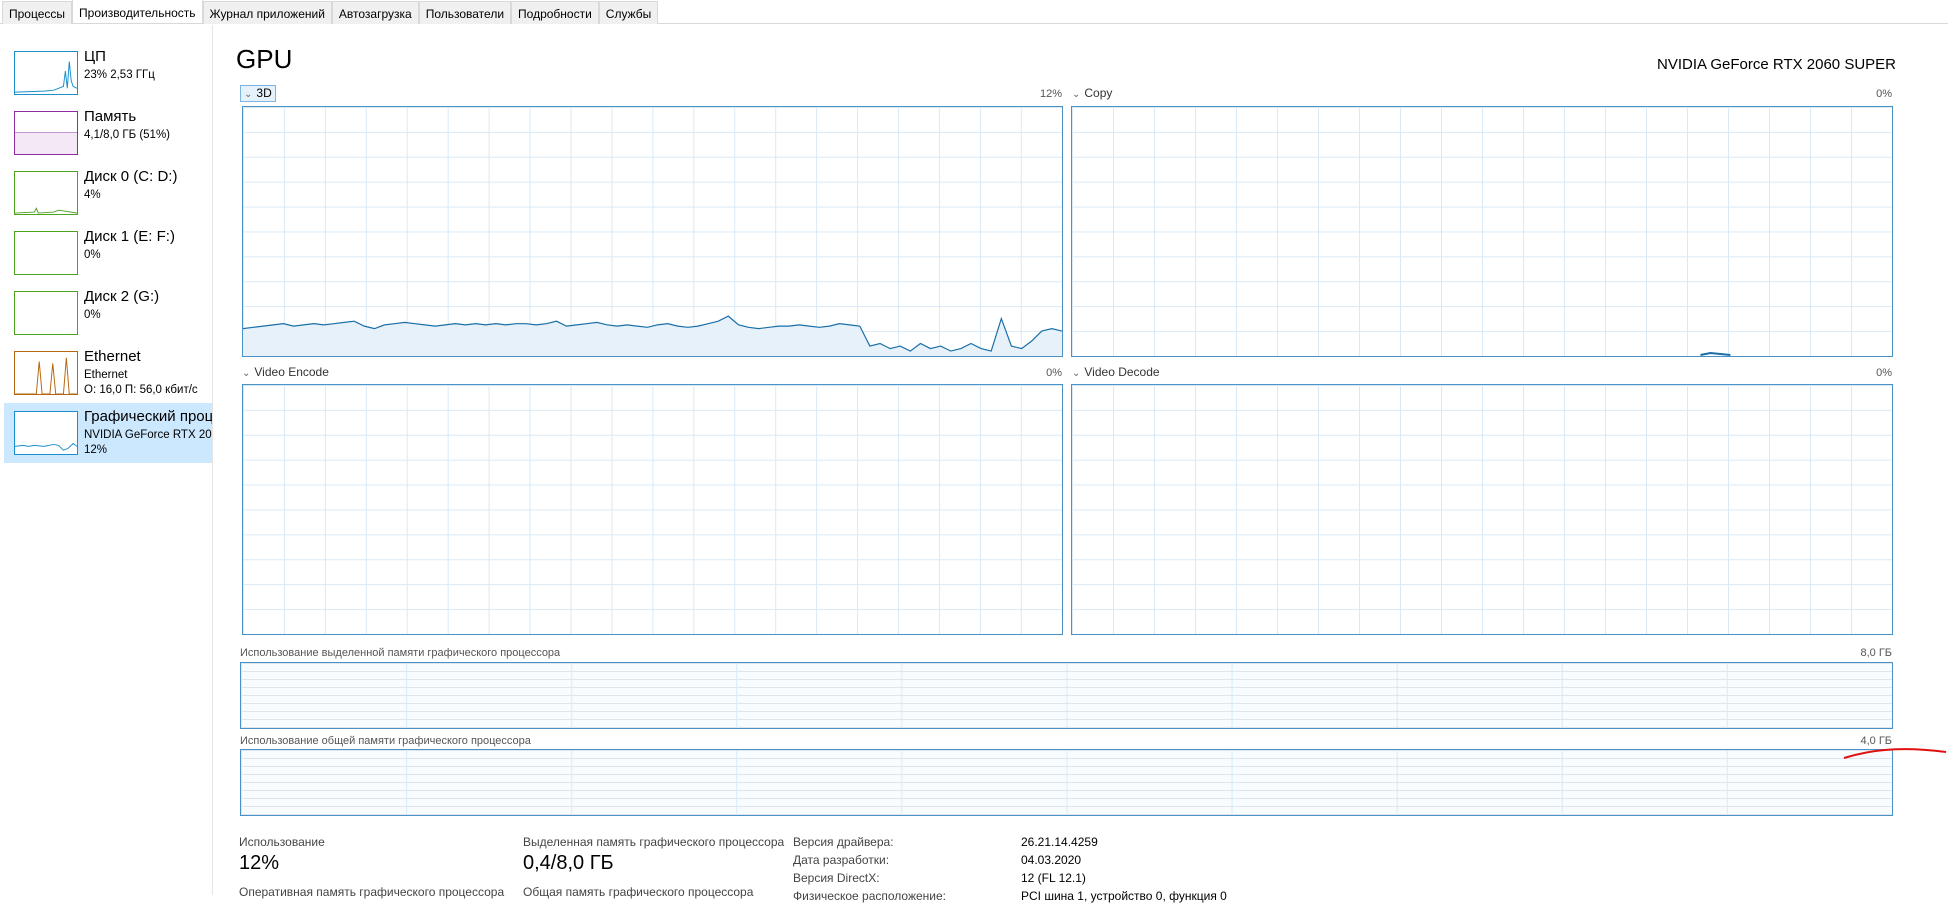  Describe the element at coordinates (1098, 93) in the screenshot. I see `engine-label: Copy` at that location.